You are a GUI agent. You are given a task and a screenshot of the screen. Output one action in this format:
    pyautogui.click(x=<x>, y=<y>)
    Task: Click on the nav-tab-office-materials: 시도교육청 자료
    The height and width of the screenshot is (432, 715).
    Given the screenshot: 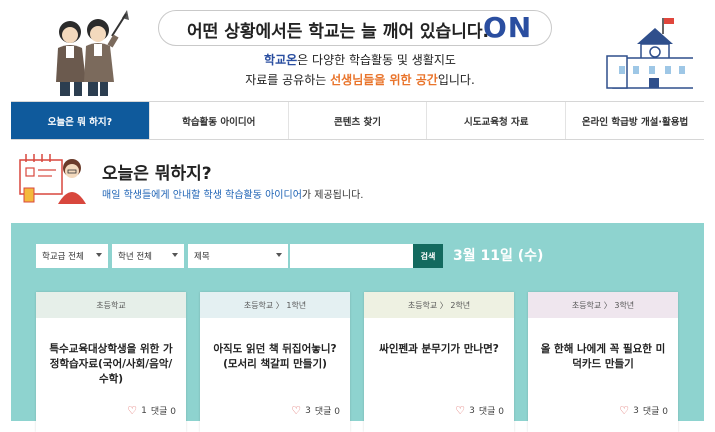 What is the action you would take?
    pyautogui.click(x=495, y=120)
    